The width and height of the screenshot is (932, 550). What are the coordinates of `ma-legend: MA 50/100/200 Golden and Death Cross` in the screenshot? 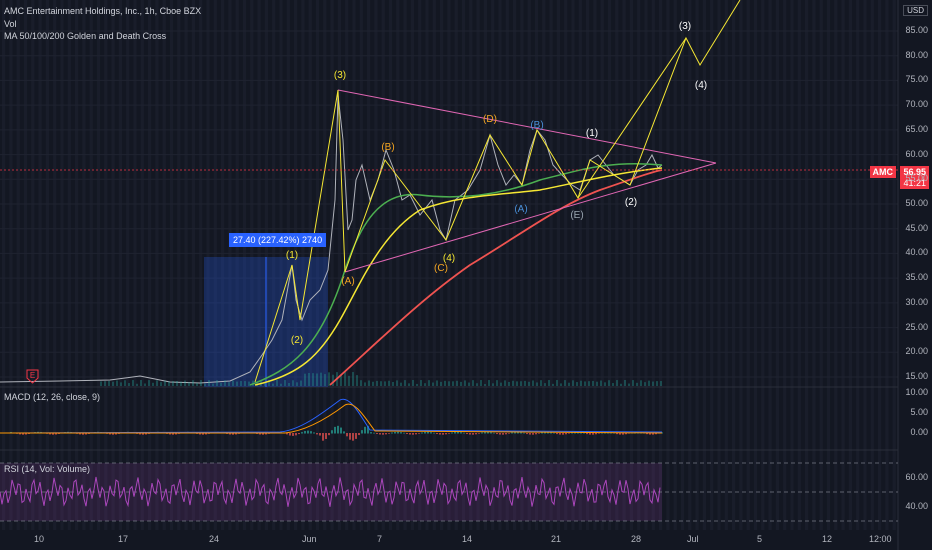 It's located at (85, 36).